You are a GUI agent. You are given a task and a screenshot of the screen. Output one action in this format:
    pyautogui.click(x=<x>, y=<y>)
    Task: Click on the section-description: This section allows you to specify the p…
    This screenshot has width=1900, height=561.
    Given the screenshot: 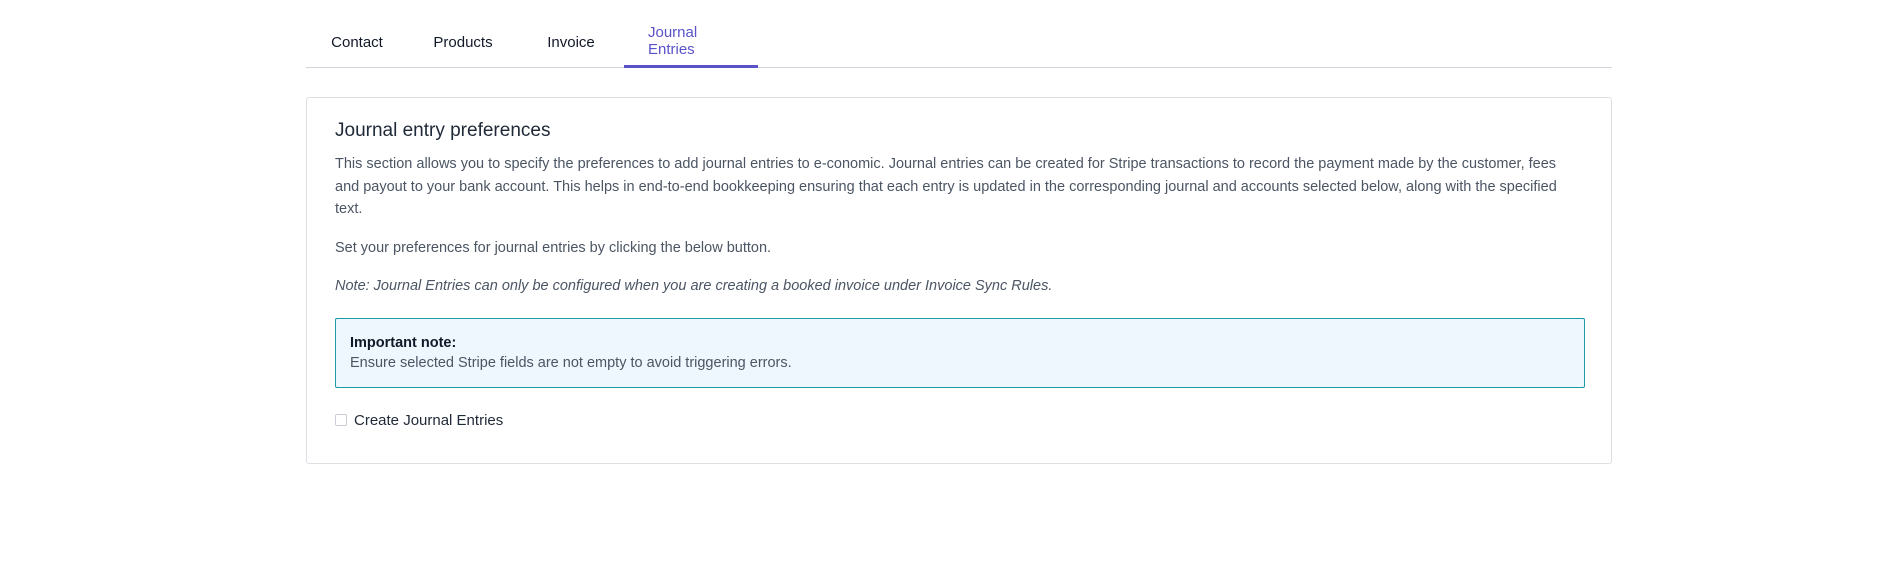 What is the action you would take?
    pyautogui.click(x=946, y=186)
    